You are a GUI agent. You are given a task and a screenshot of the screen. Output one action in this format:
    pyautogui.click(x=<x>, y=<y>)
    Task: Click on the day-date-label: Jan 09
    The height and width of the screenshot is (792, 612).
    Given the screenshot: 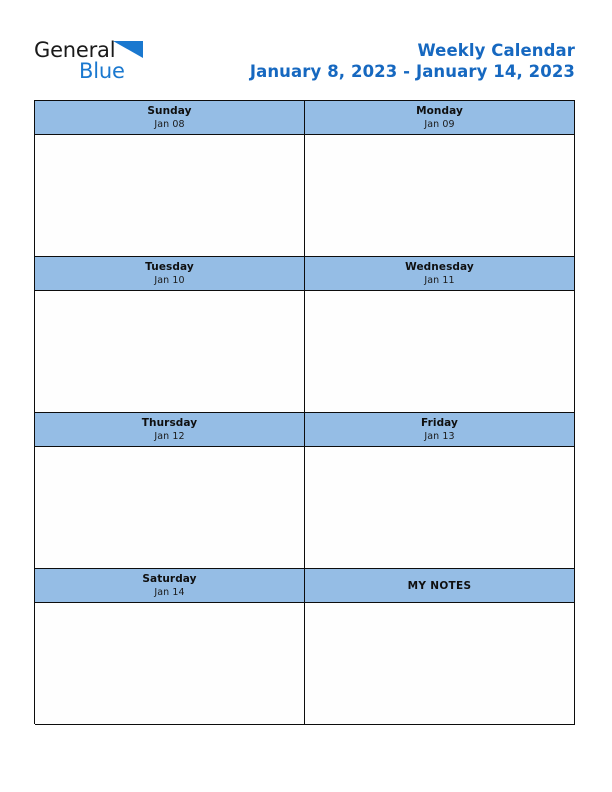 What is the action you would take?
    pyautogui.click(x=439, y=124)
    